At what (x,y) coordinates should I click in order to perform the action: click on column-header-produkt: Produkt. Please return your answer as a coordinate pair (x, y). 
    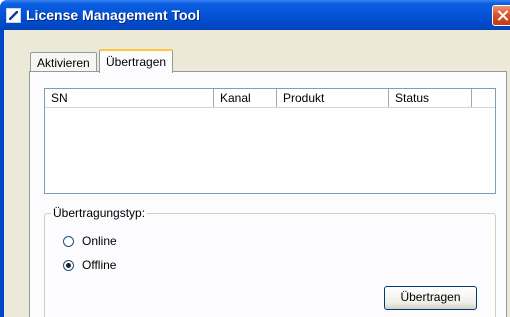
    Looking at the image, I should click on (333, 98).